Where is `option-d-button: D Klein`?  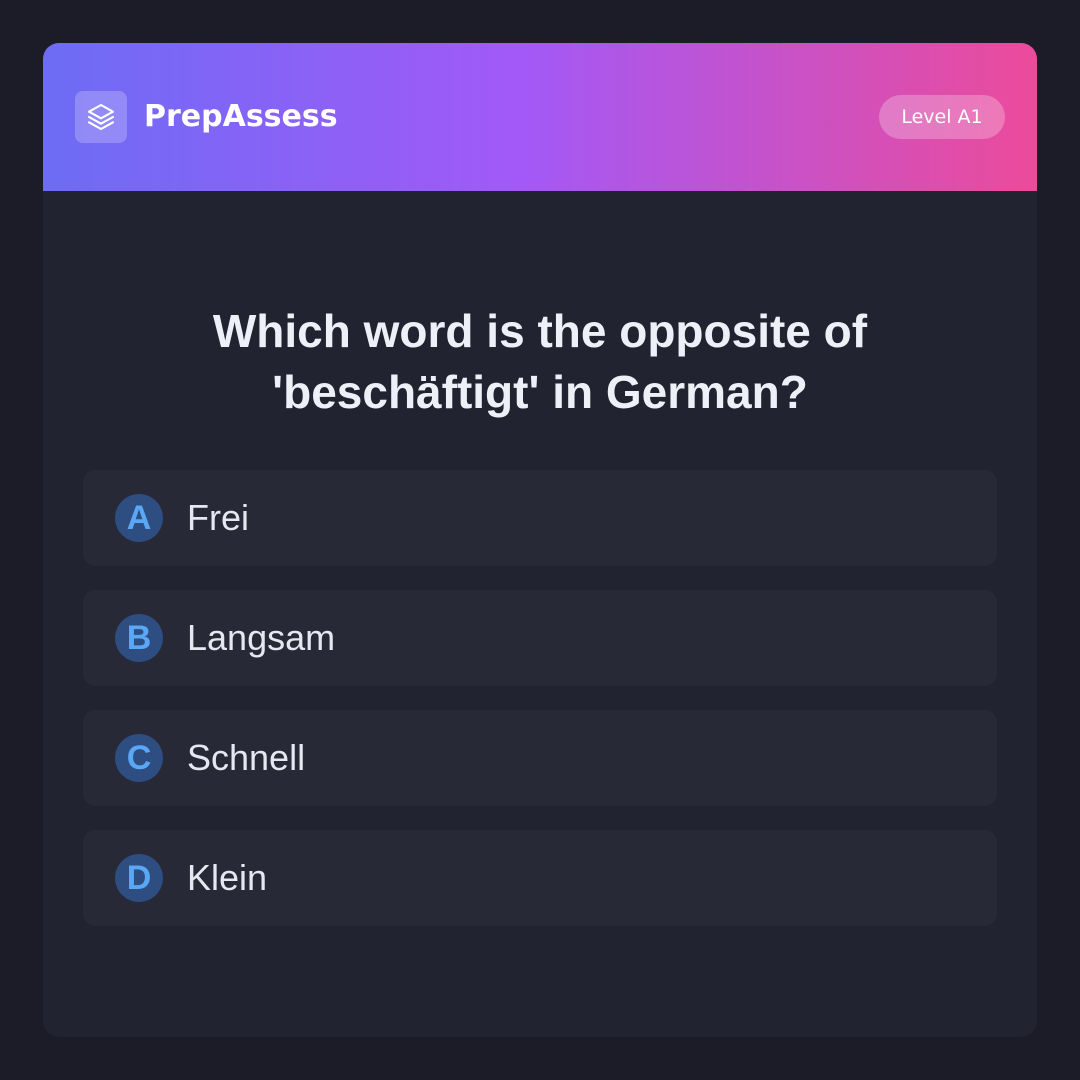 option-d-button: D Klein is located at coordinates (540, 878).